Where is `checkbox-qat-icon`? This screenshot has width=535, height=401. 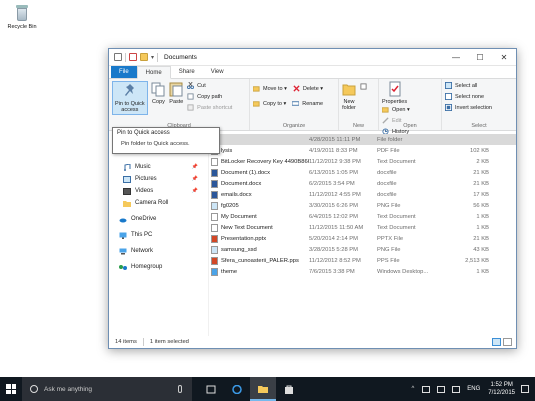
checkbox-qat-icon is located at coordinates (133, 57).